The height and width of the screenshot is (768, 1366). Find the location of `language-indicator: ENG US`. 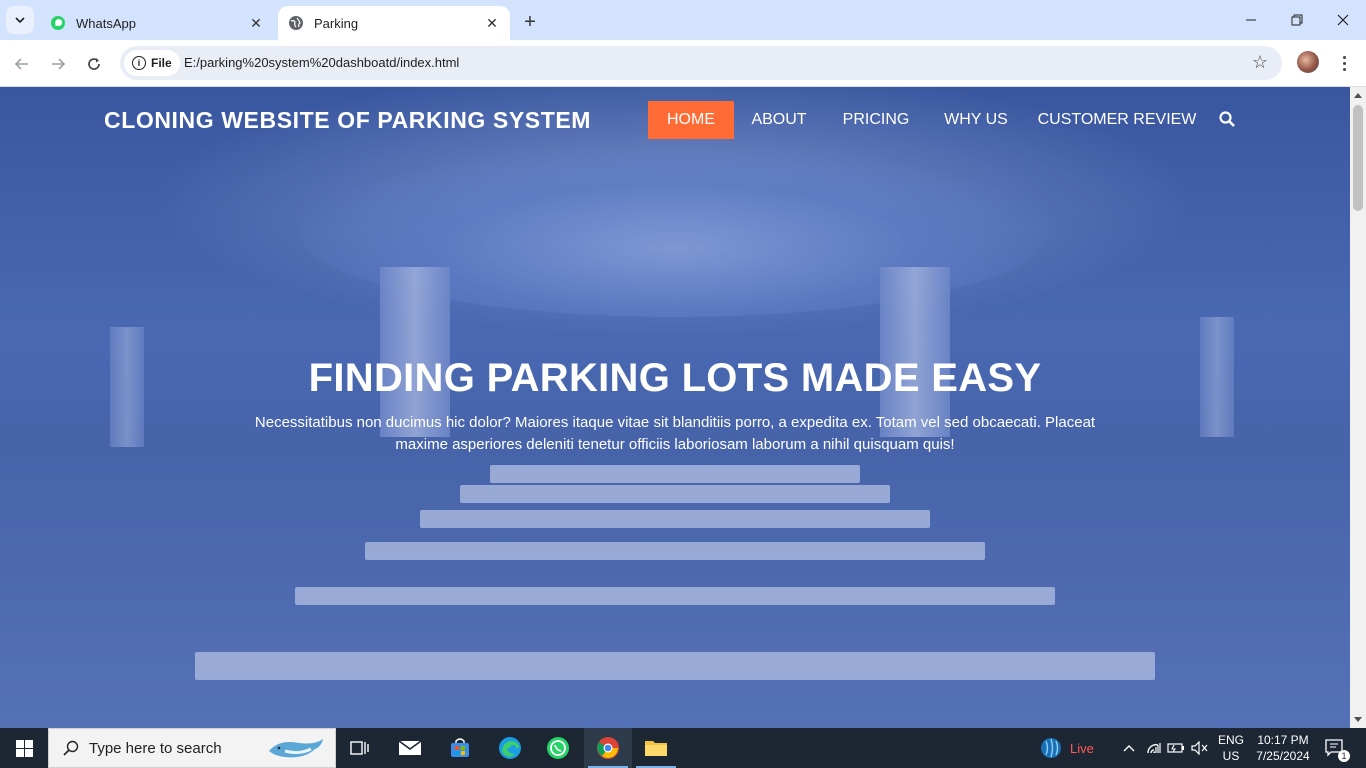

language-indicator: ENG US is located at coordinates (1231, 748).